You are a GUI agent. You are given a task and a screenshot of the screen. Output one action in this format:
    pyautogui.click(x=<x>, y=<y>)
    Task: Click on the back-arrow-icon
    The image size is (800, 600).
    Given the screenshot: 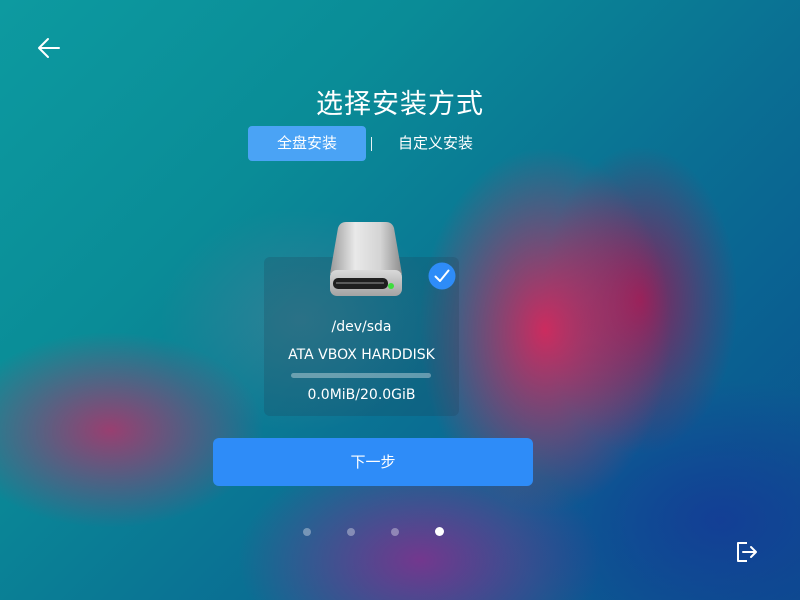 What is the action you would take?
    pyautogui.click(x=49, y=48)
    